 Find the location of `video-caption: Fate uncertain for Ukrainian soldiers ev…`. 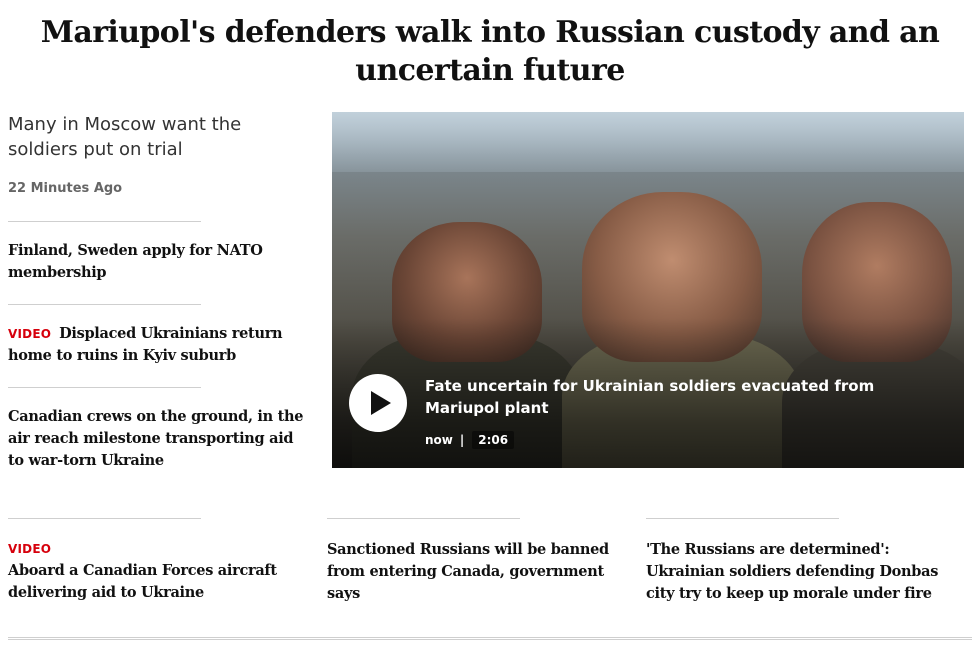

video-caption: Fate uncertain for Ukrainian soldiers ev… is located at coordinates (685, 397).